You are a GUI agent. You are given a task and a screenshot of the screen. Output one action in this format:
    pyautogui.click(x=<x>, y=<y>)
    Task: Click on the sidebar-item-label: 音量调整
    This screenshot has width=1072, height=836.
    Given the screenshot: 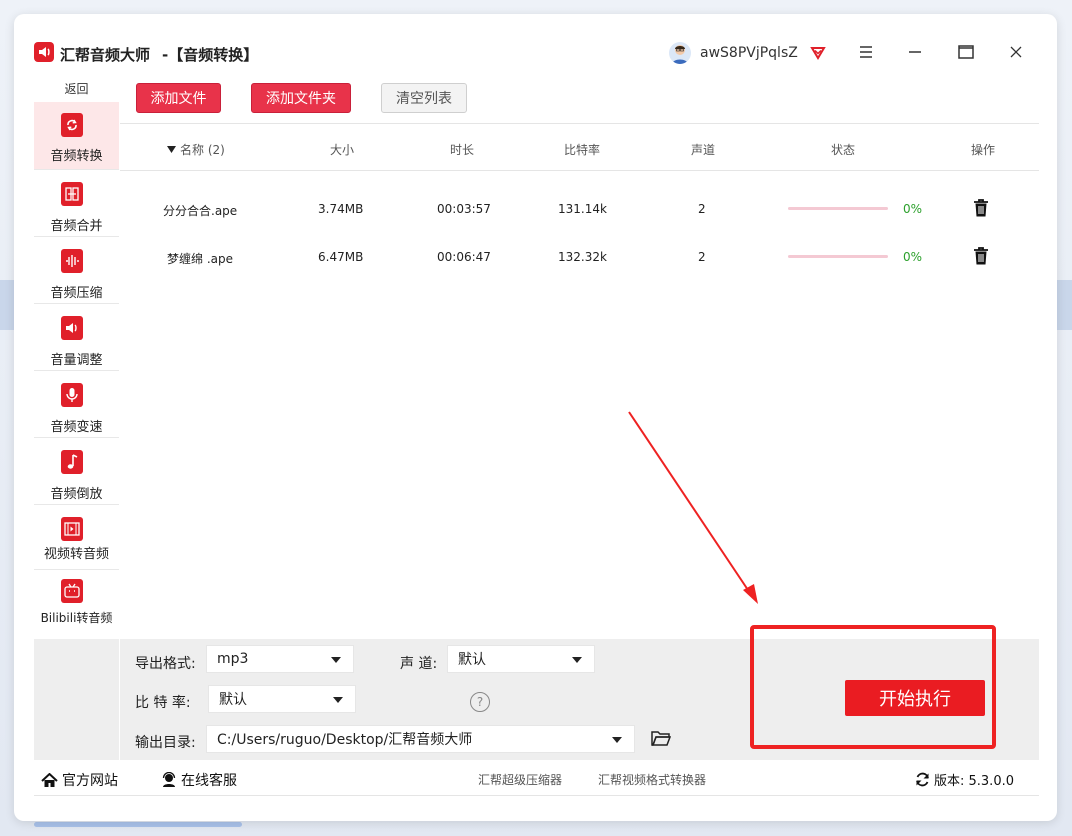 What is the action you would take?
    pyautogui.click(x=76, y=360)
    